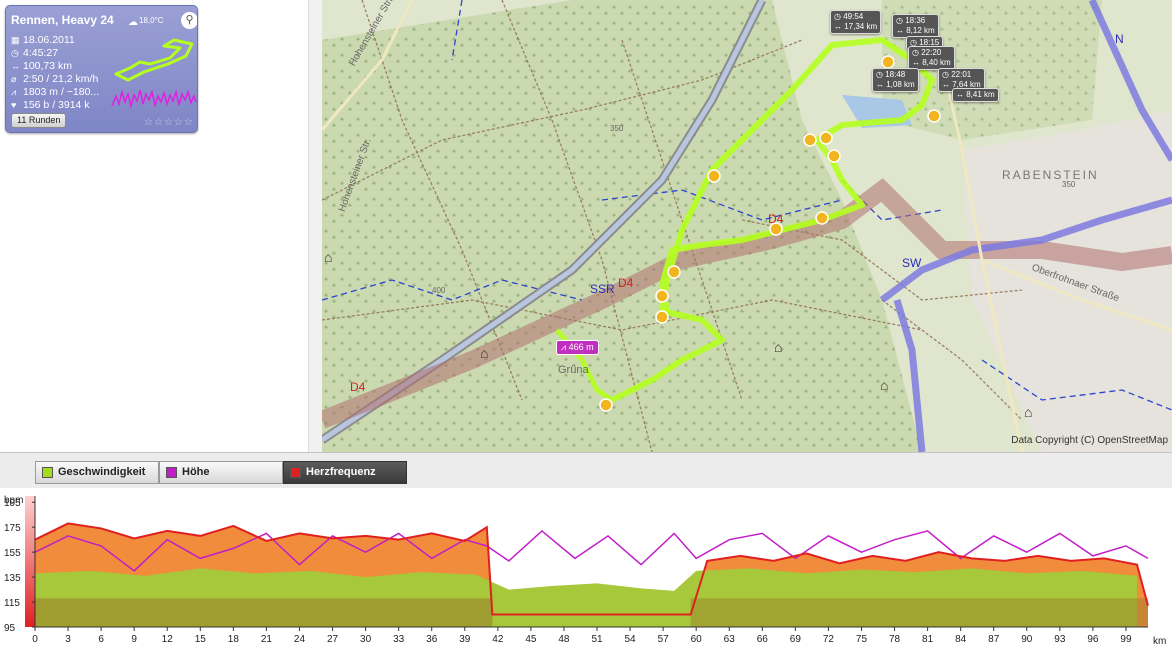  I want to click on bike-icon: ⚲, so click(189, 20).